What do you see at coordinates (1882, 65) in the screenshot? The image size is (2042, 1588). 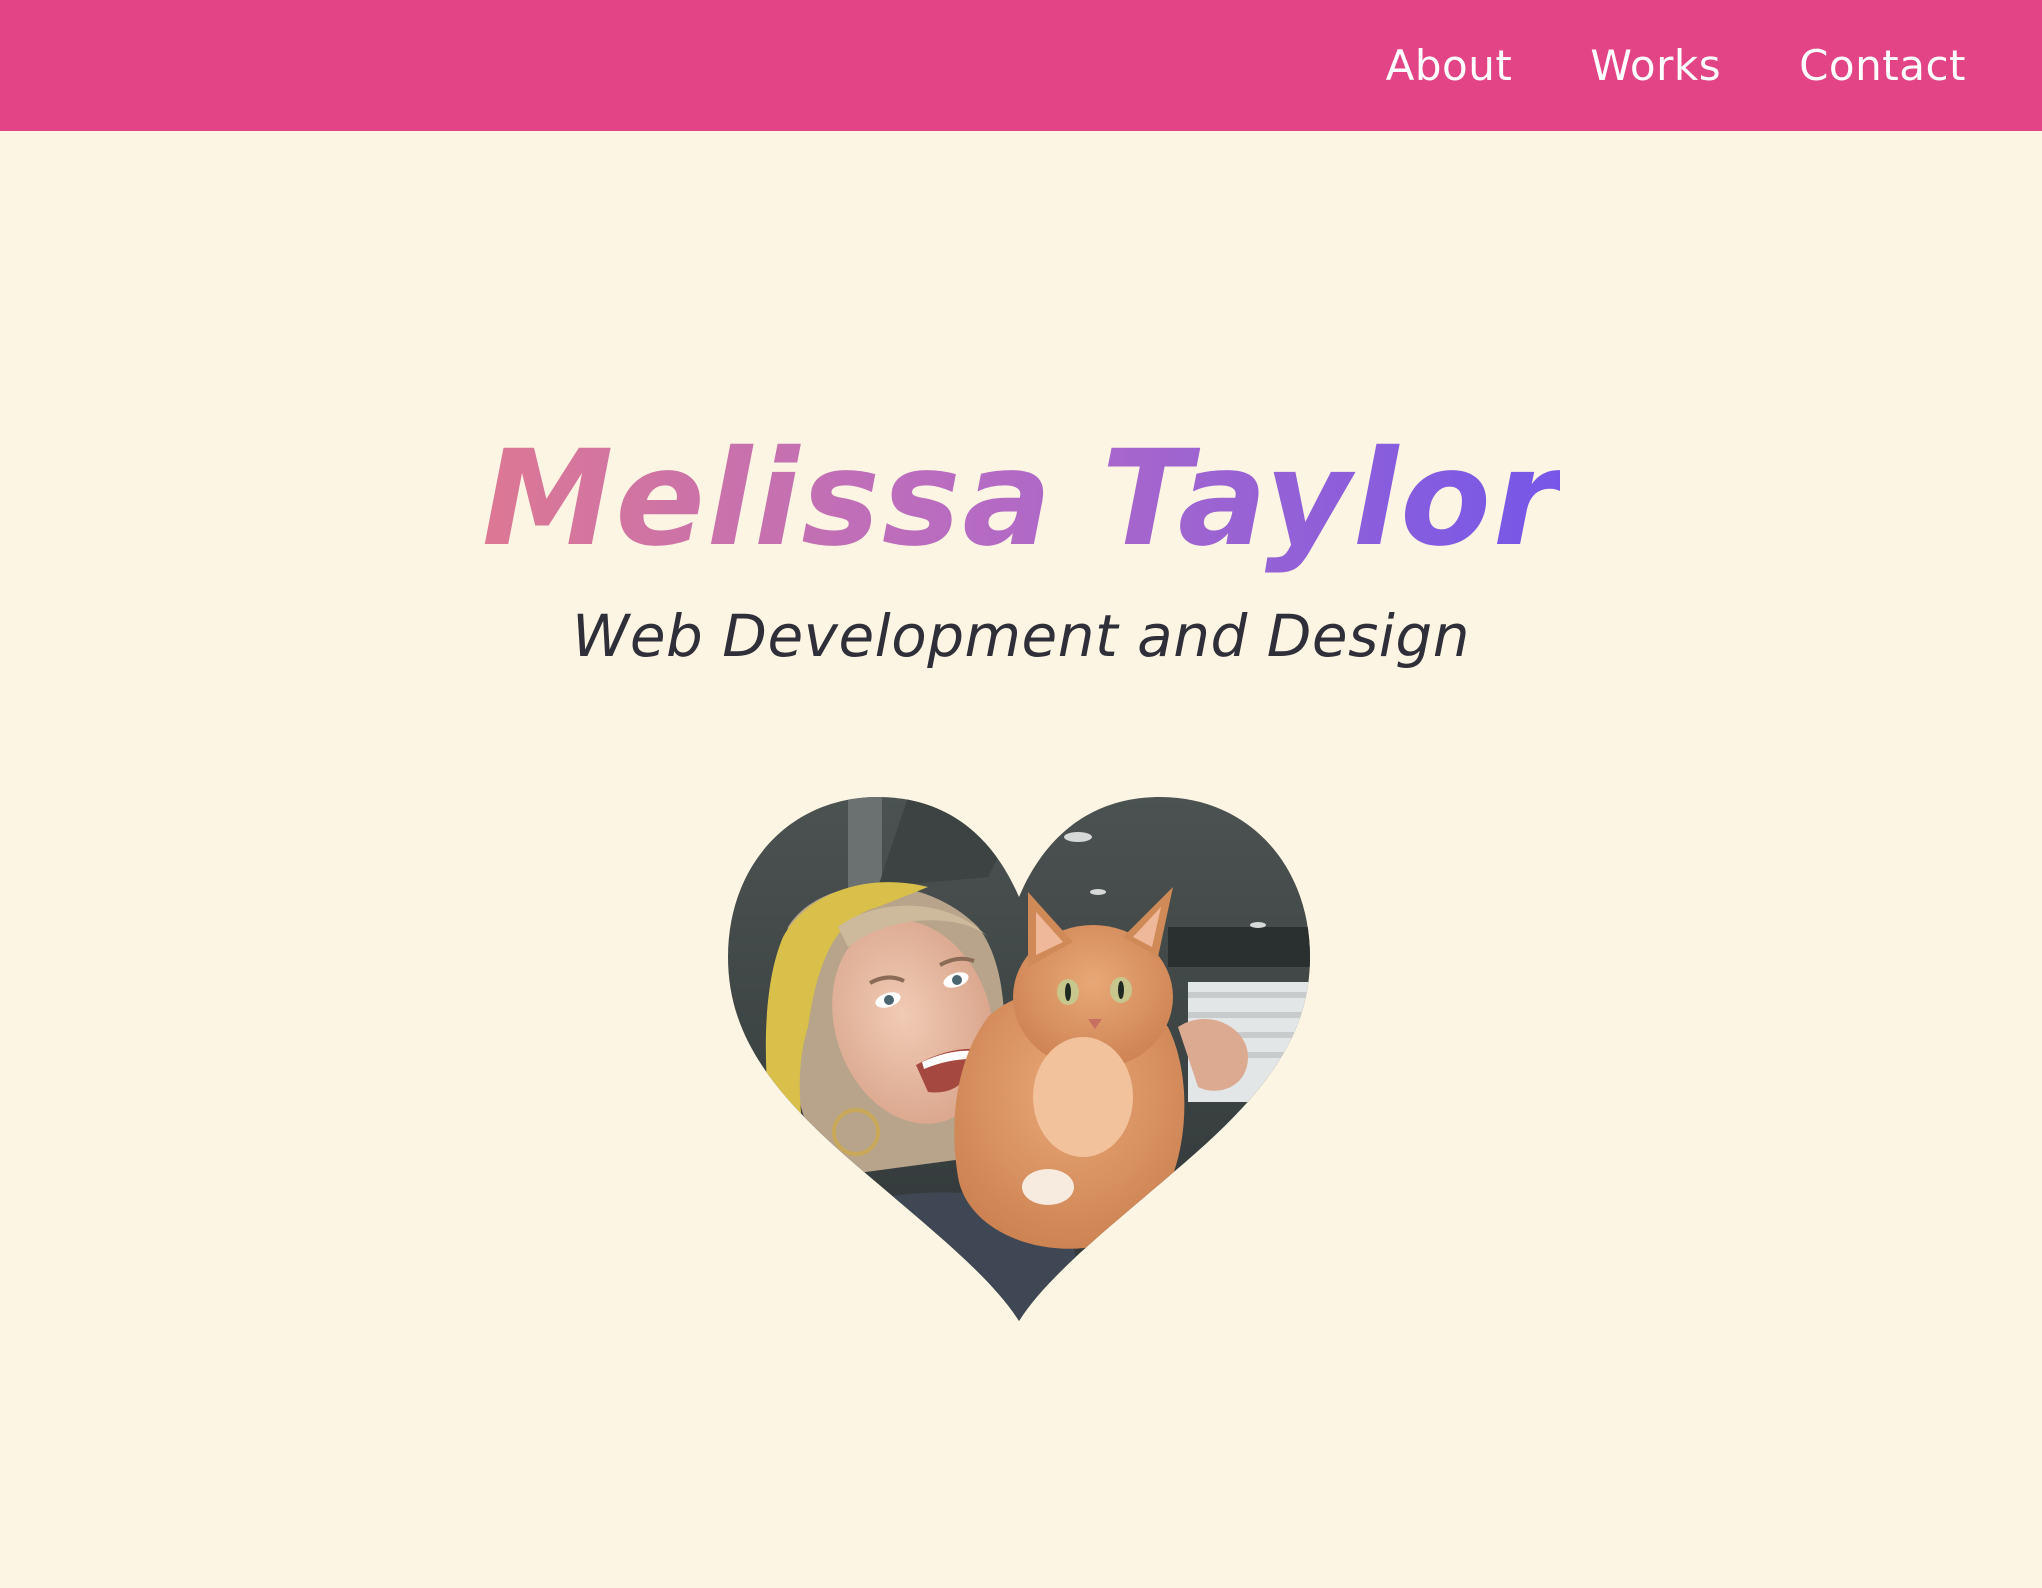 I see `nav-link-contact: Contact` at bounding box center [1882, 65].